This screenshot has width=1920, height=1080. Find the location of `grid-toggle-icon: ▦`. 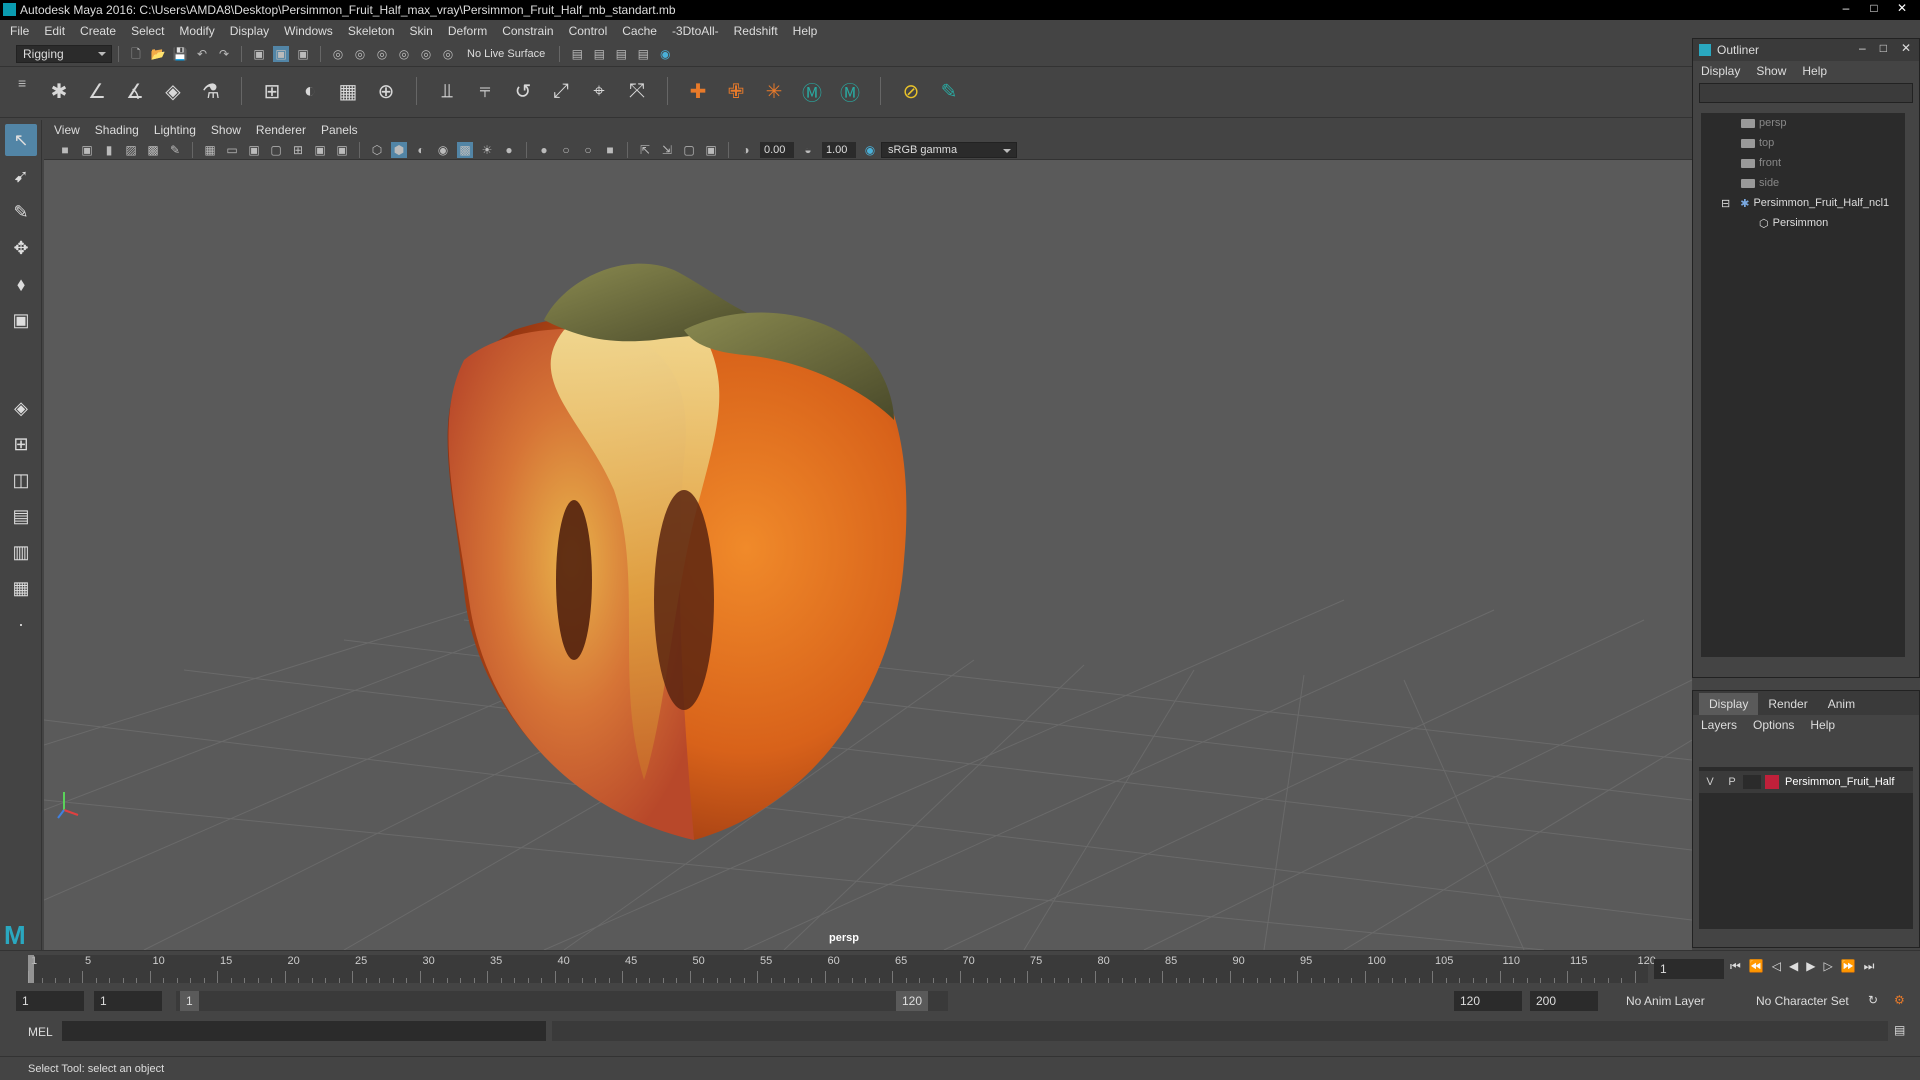

grid-toggle-icon: ▦ is located at coordinates (210, 150).